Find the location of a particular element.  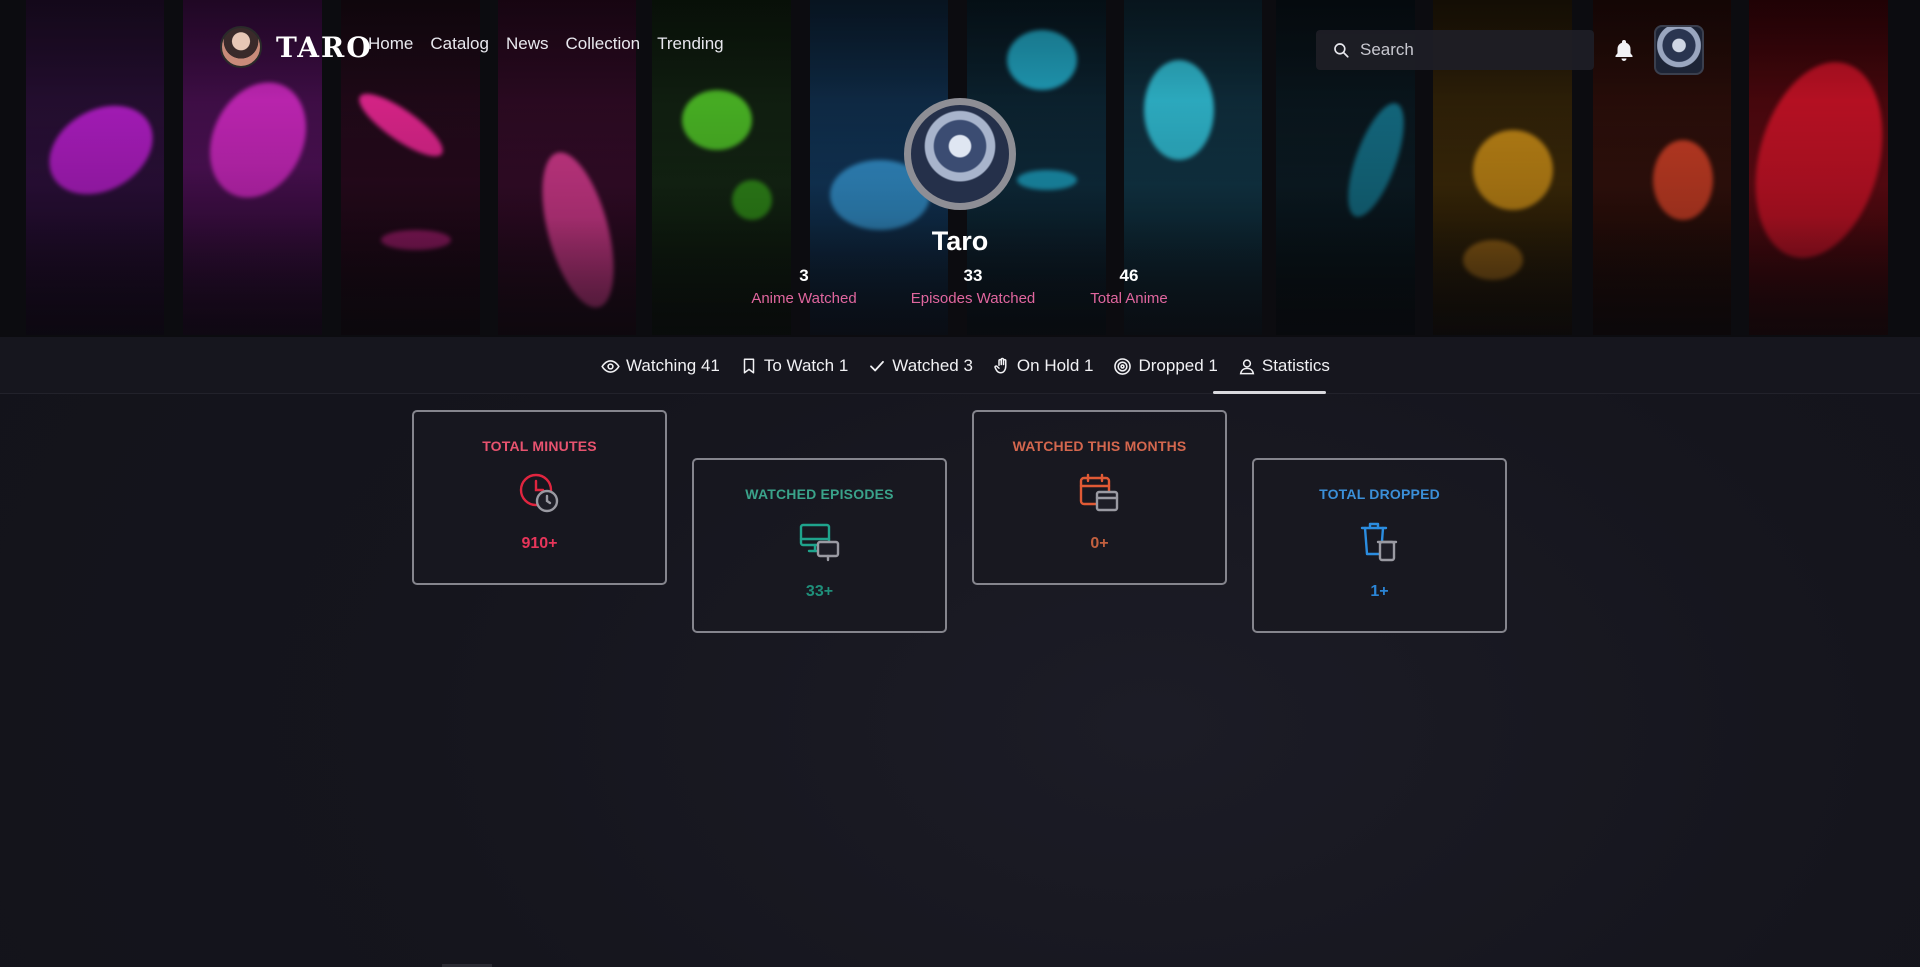

card-title: TOTAL DROPPED is located at coordinates (1379, 494).